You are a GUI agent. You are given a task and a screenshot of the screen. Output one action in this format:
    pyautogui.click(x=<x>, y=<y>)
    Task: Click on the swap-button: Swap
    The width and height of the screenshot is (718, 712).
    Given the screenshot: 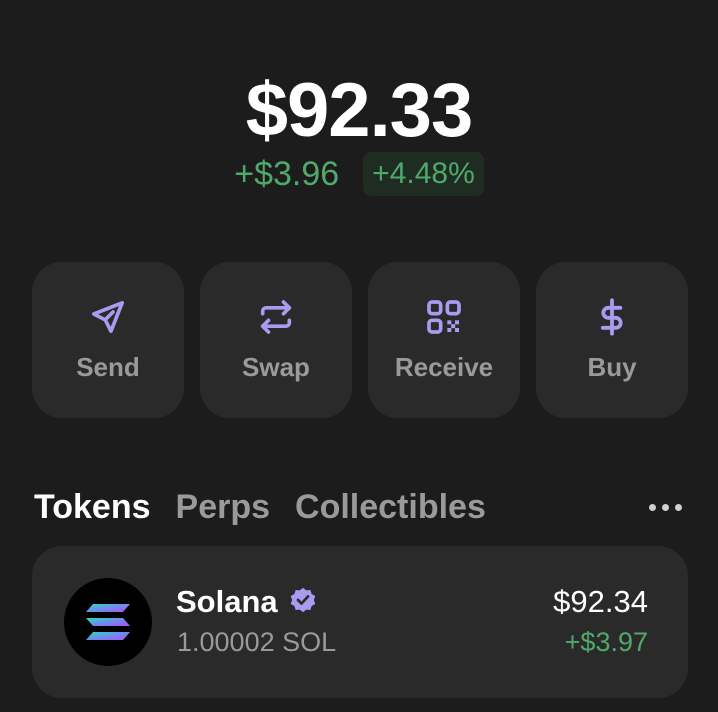 What is the action you would take?
    pyautogui.click(x=276, y=340)
    